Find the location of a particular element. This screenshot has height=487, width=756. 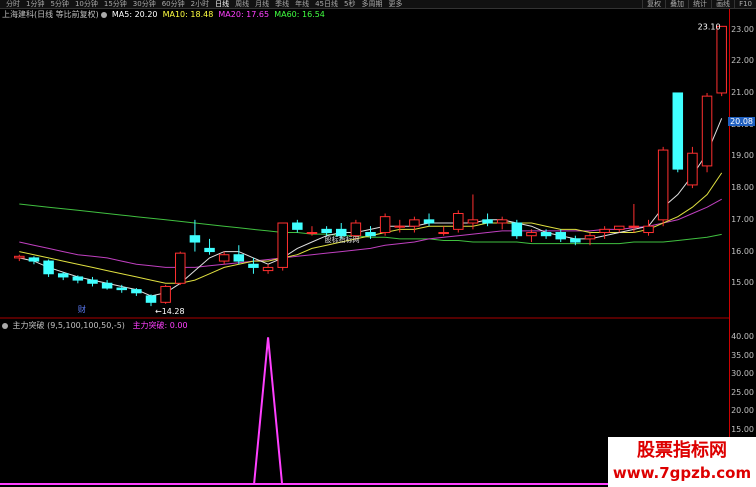

current-price-tag: 20.08 is located at coordinates (741, 122).